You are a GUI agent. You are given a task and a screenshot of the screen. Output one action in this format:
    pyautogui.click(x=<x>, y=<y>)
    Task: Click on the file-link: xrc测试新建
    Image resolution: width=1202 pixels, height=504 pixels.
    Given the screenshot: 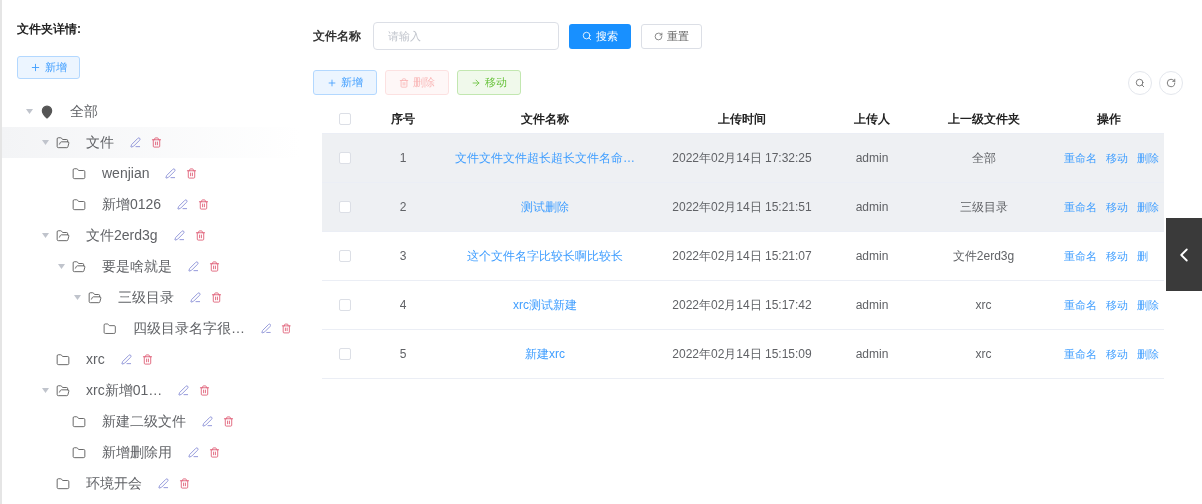 What is the action you would take?
    pyautogui.click(x=545, y=305)
    